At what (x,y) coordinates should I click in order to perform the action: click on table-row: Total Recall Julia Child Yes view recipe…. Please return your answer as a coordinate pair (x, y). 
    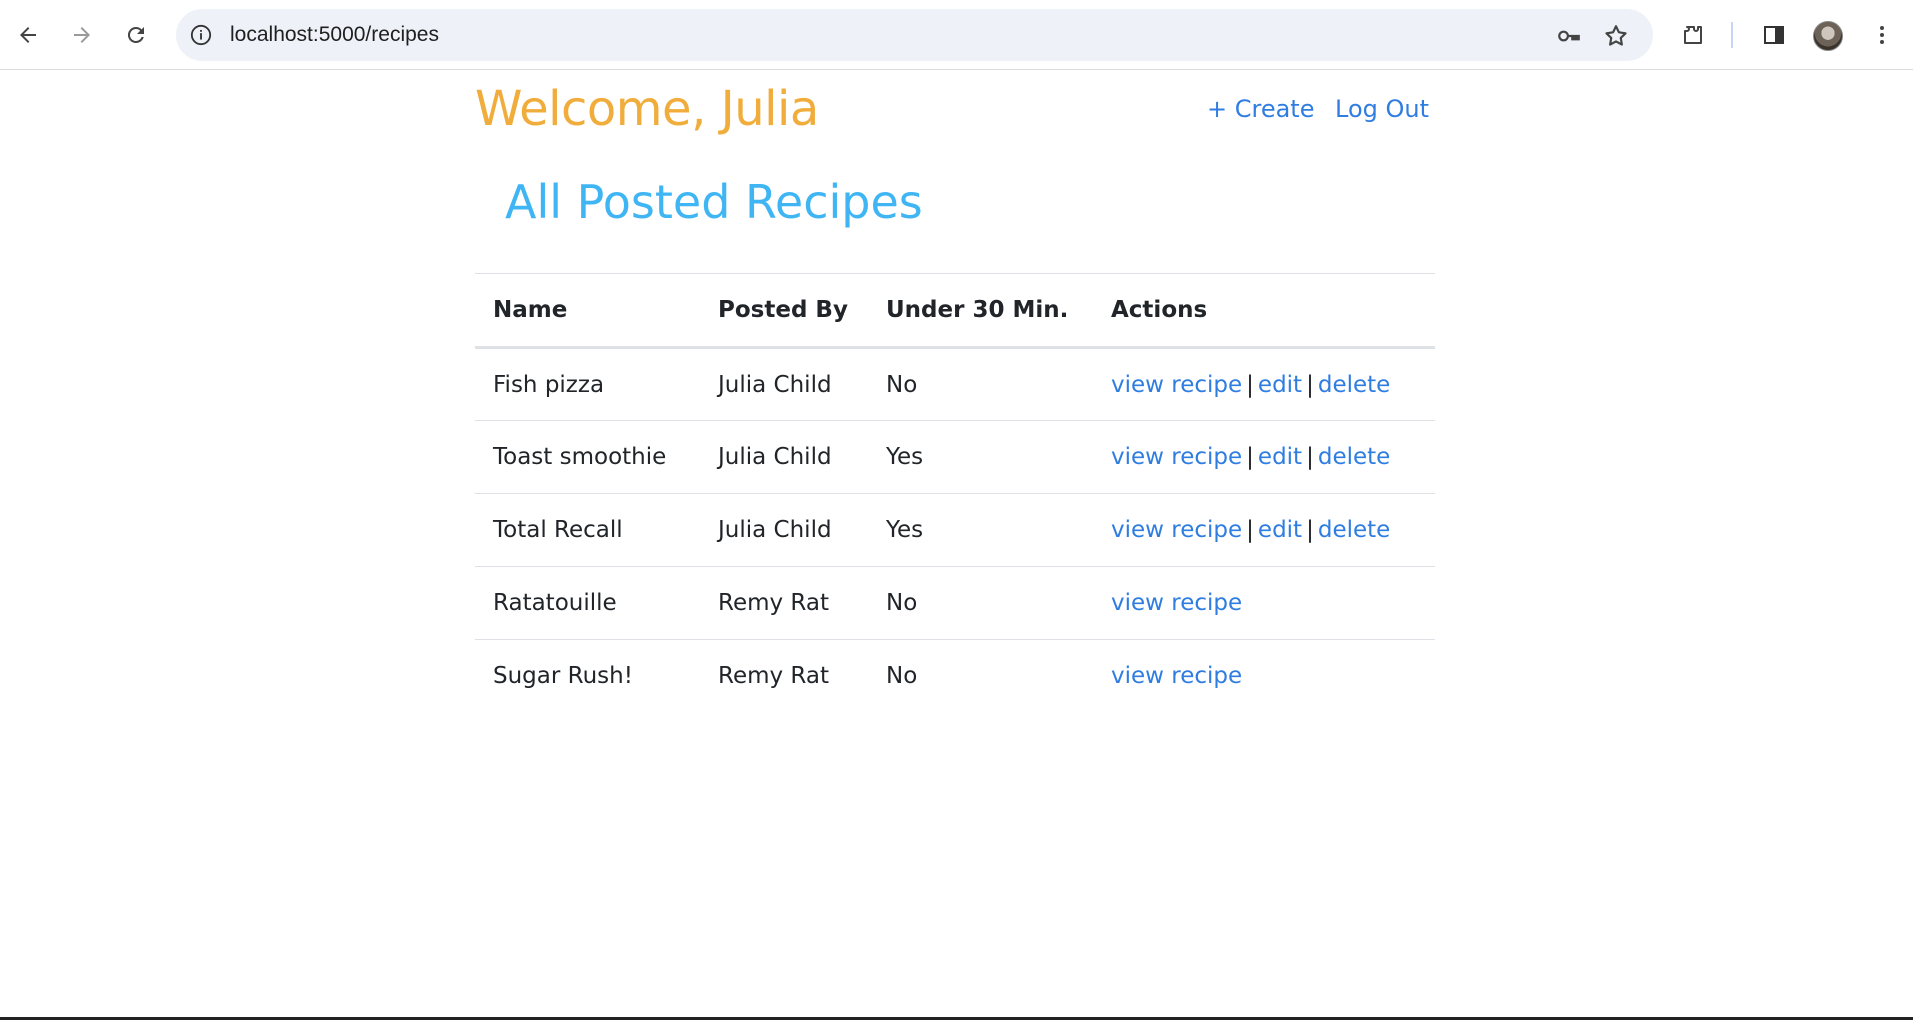
    Looking at the image, I should click on (955, 530).